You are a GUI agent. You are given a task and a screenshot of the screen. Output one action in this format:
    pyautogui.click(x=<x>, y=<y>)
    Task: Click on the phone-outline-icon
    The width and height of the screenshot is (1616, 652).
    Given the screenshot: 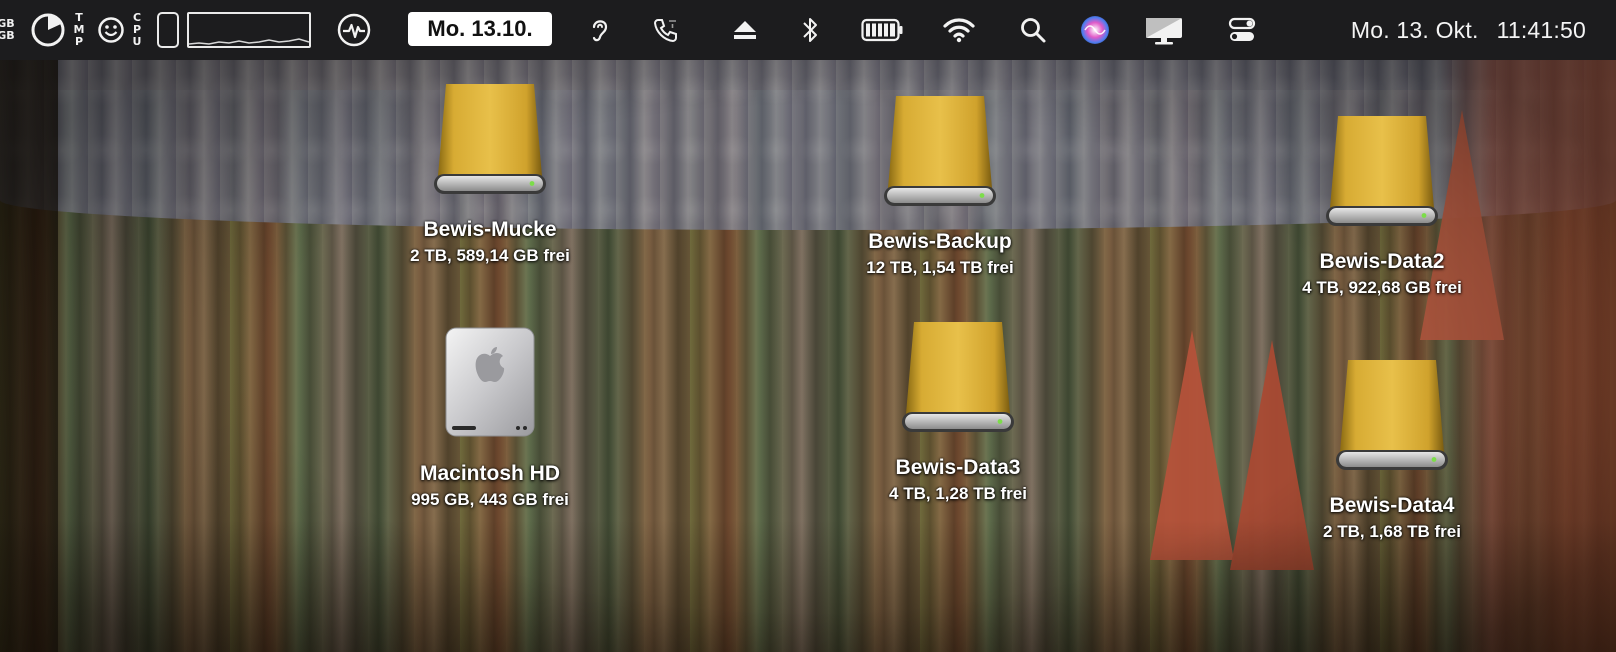 What is the action you would take?
    pyautogui.click(x=168, y=30)
    